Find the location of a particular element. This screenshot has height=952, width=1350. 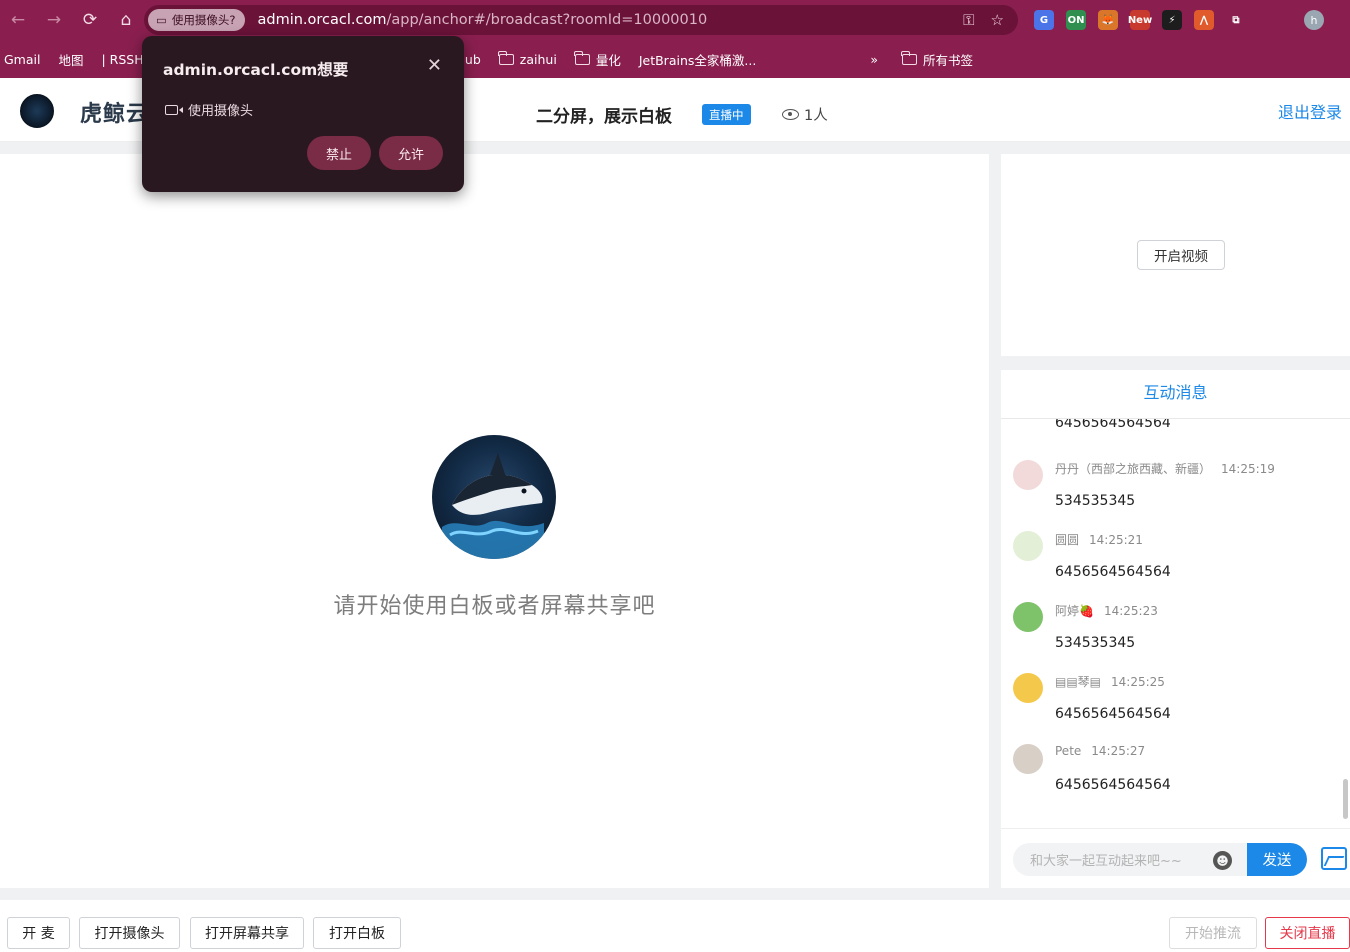

bookmark-item: 量化 is located at coordinates (597, 59).